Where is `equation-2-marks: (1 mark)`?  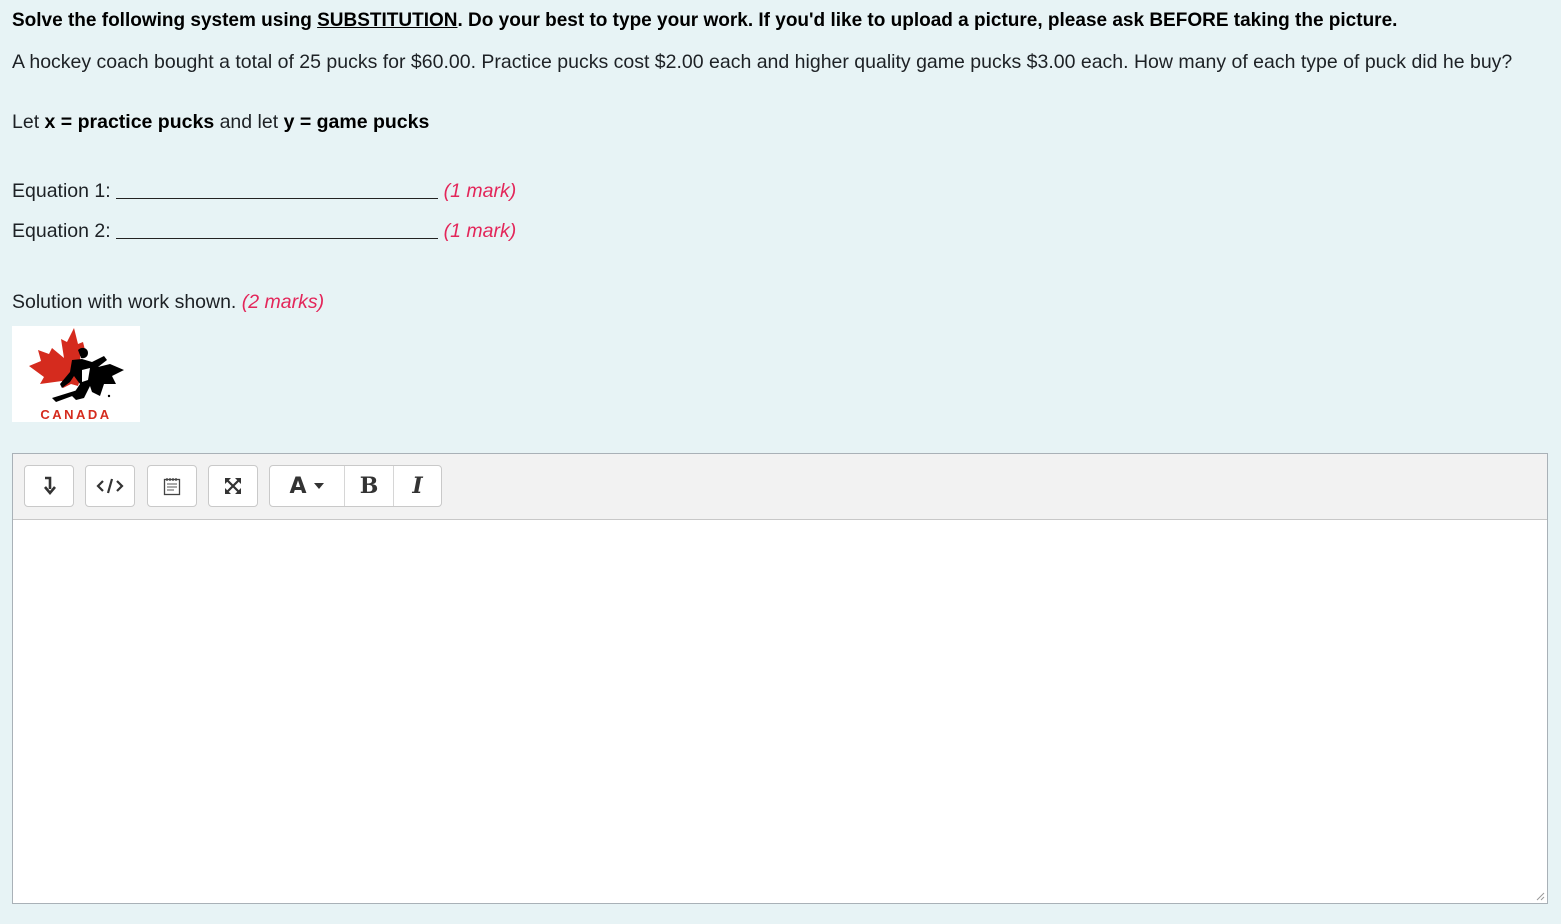 equation-2-marks: (1 mark) is located at coordinates (480, 231).